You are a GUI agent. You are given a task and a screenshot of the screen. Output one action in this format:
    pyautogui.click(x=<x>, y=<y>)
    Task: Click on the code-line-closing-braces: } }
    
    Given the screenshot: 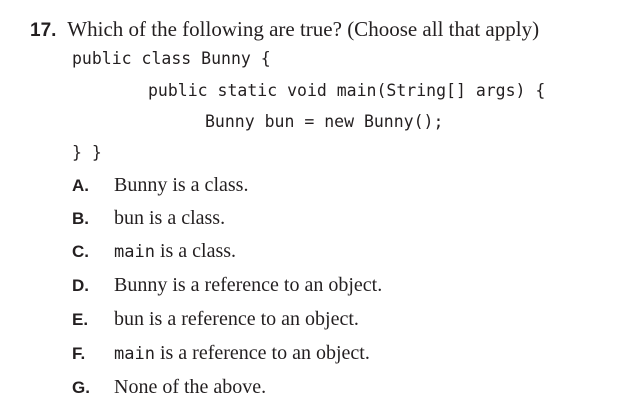 What is the action you would take?
    pyautogui.click(x=87, y=152)
    